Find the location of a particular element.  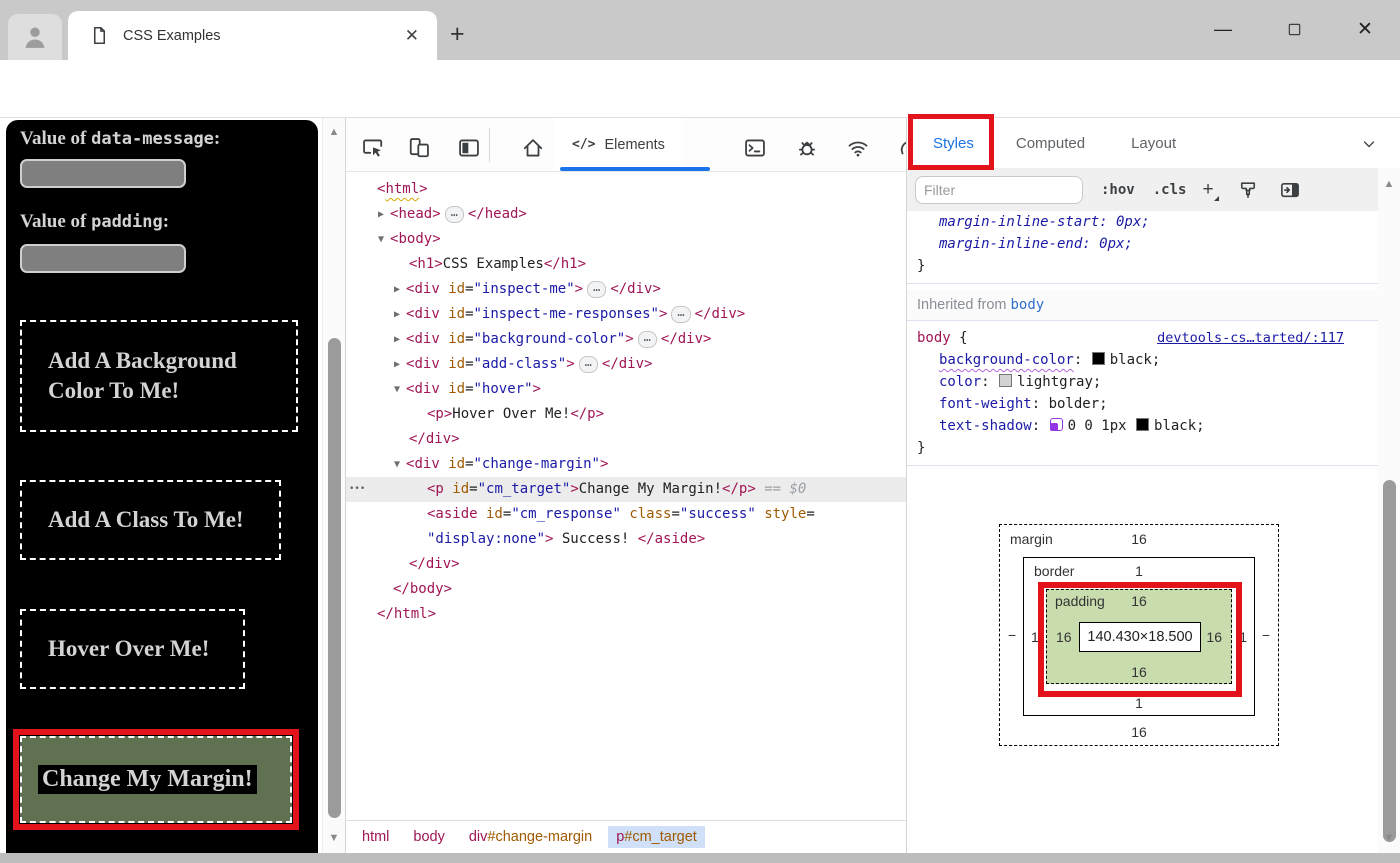

sidebar-forward-icon is located at coordinates (1290, 190).